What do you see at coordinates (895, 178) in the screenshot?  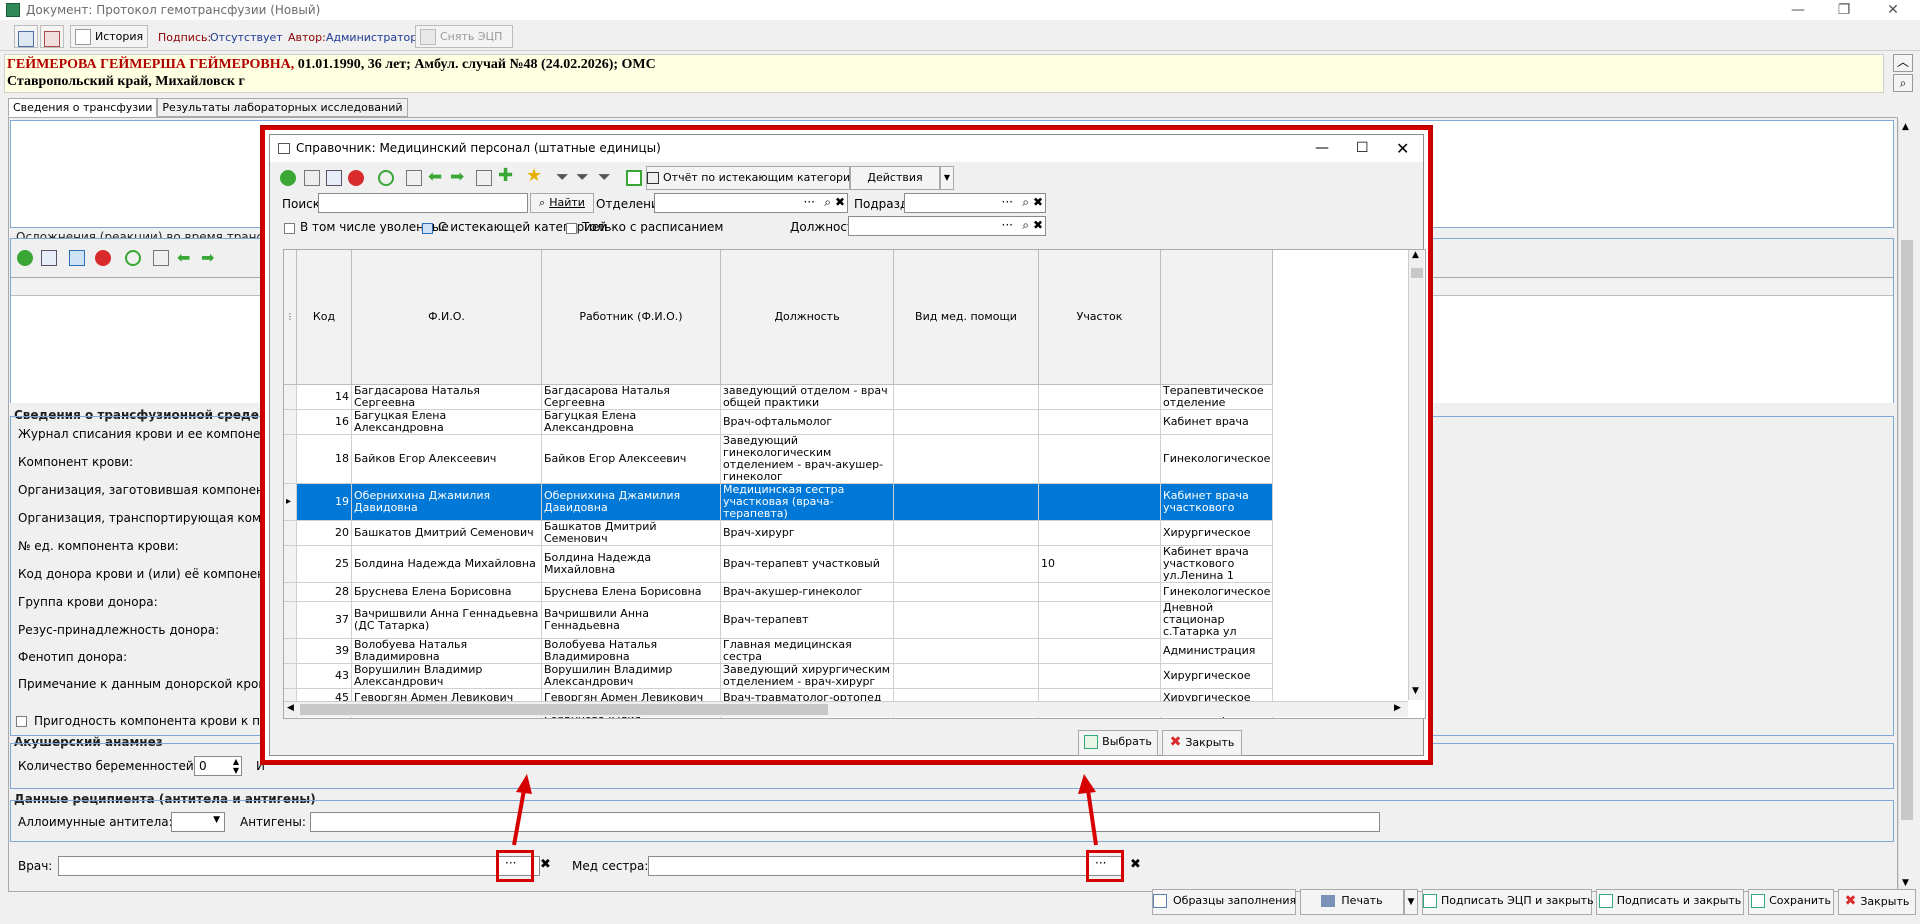 I see `actions-button: Действия` at bounding box center [895, 178].